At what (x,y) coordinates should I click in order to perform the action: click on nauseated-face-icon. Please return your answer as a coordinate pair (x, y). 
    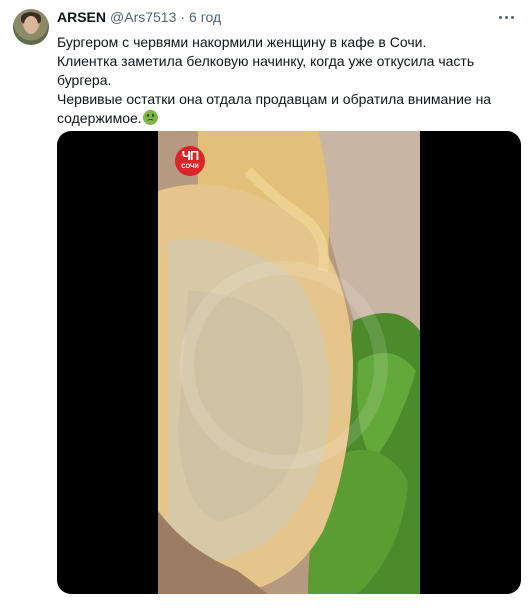
    Looking at the image, I should click on (150, 117).